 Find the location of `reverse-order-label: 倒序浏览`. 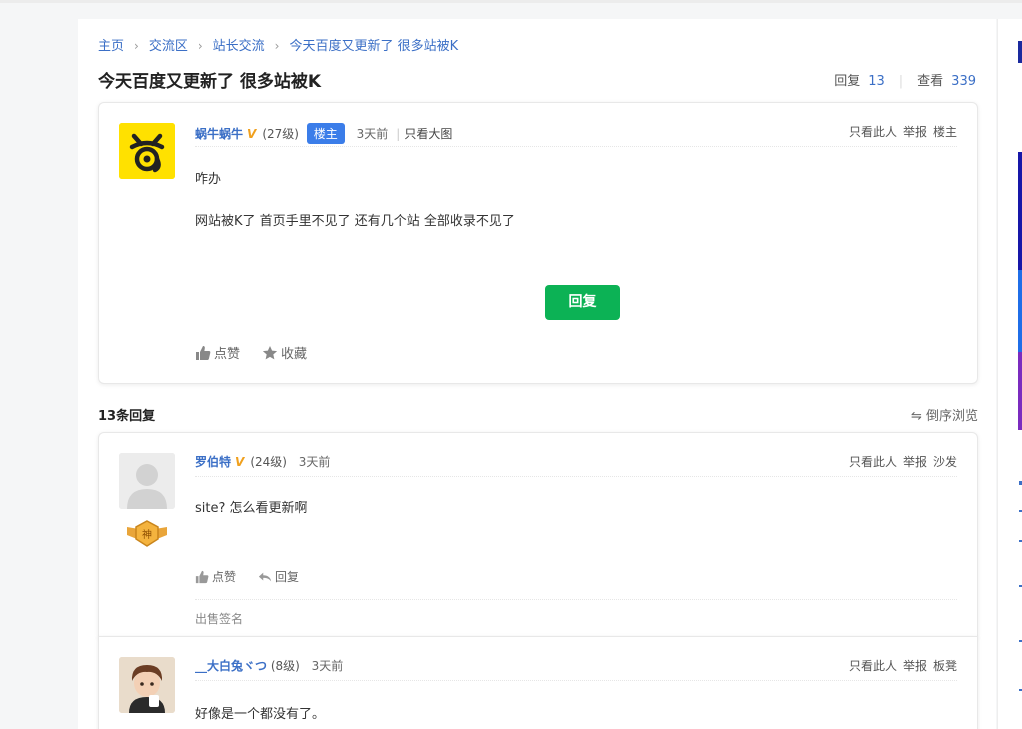

reverse-order-label: 倒序浏览 is located at coordinates (951, 416).